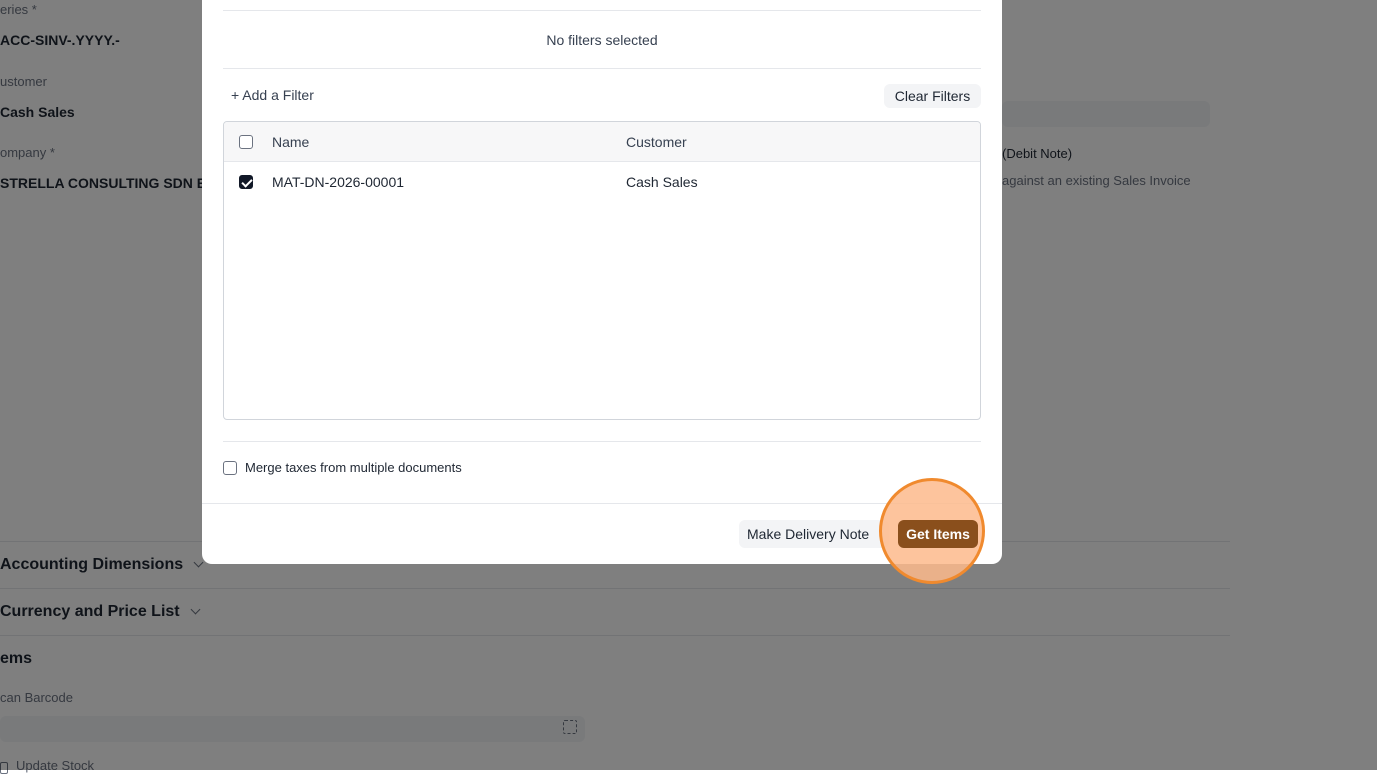  What do you see at coordinates (662, 182) in the screenshot?
I see `row-customer: Cash Sales` at bounding box center [662, 182].